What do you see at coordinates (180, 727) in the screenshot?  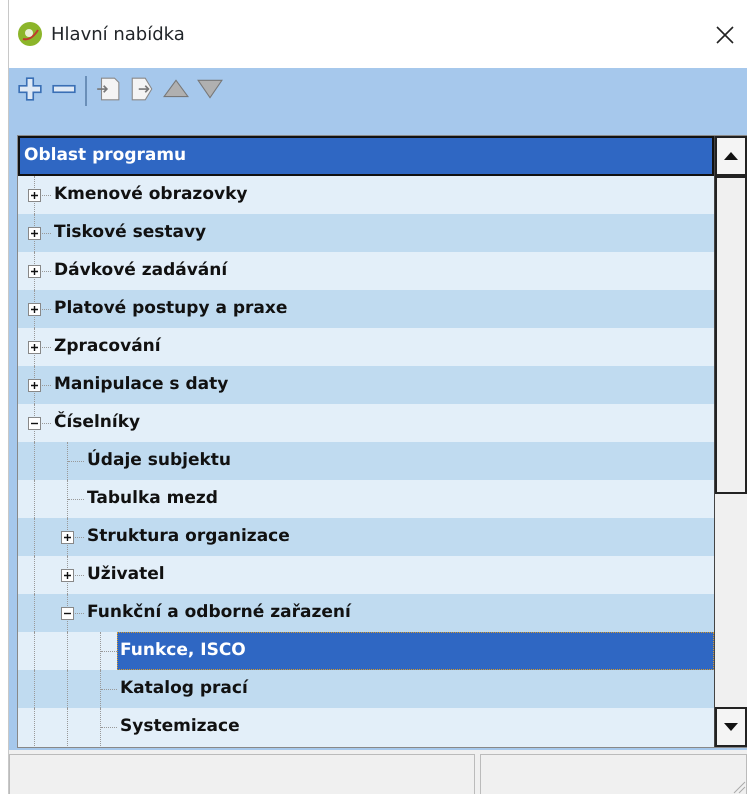 I see `tree-item: Systemizace` at bounding box center [180, 727].